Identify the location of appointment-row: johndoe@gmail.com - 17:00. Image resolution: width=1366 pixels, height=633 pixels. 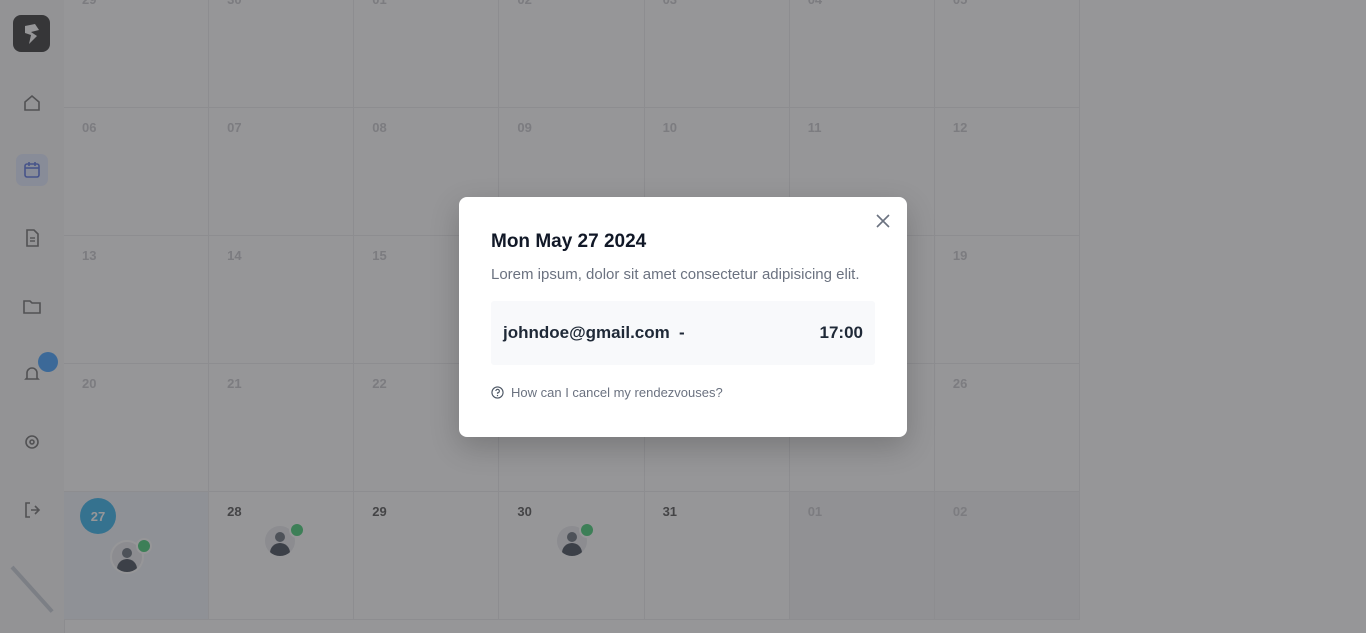
(683, 333).